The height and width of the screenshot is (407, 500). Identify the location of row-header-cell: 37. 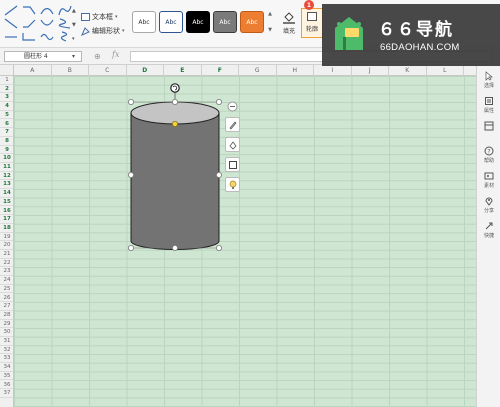
(6, 393).